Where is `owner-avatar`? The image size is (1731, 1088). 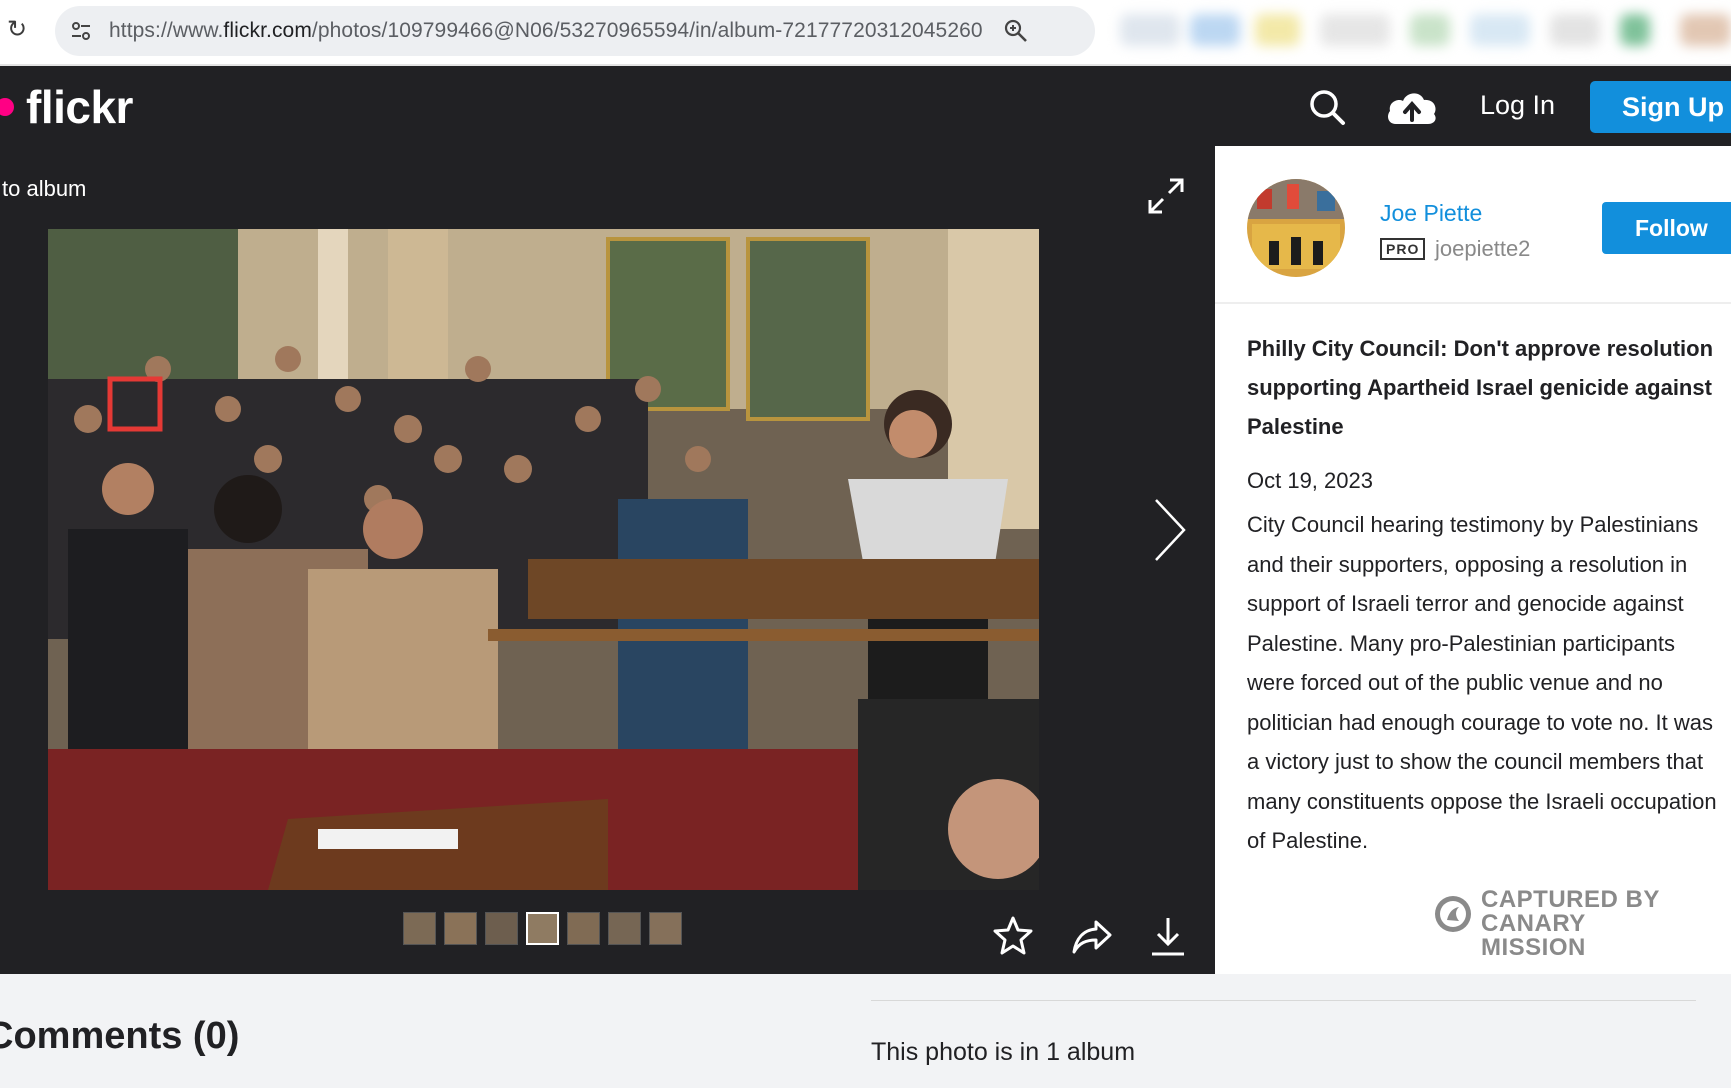 owner-avatar is located at coordinates (1296, 228).